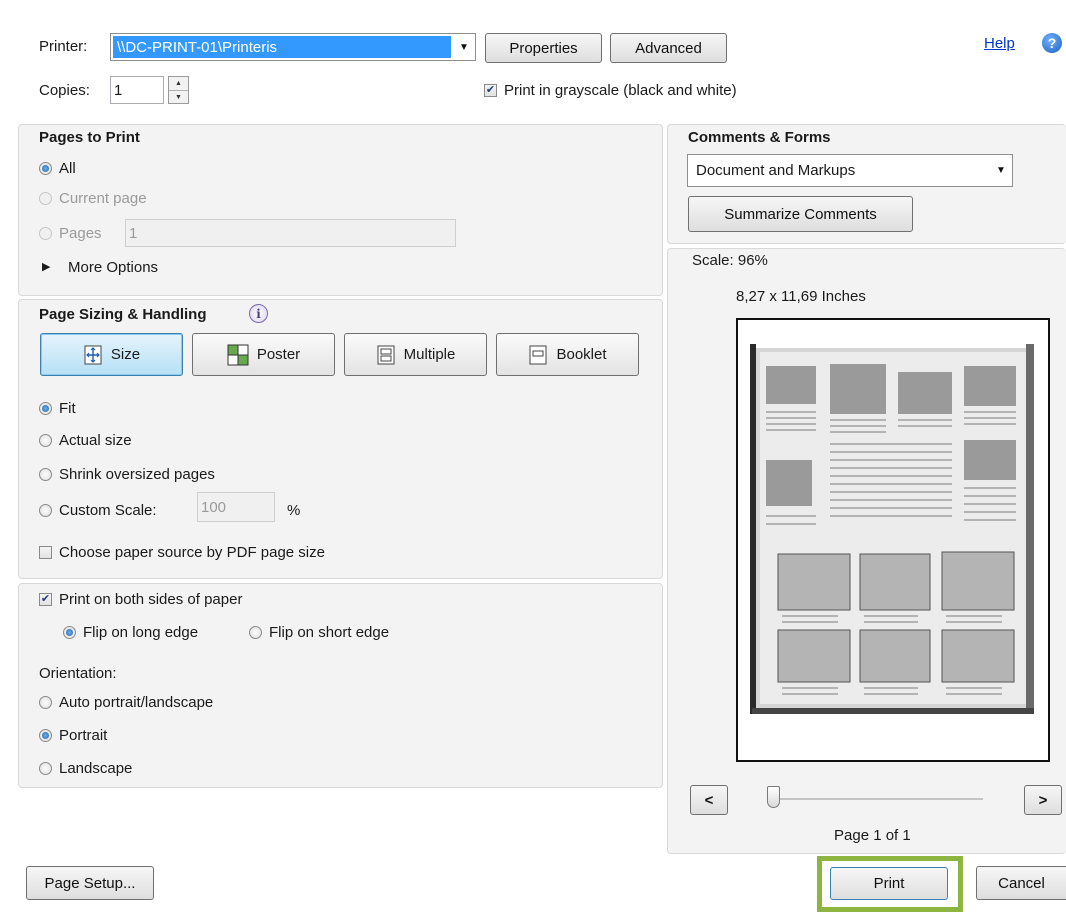 The image size is (1066, 913). I want to click on paper-source-label: Choose paper source by PDF page size, so click(192, 552).